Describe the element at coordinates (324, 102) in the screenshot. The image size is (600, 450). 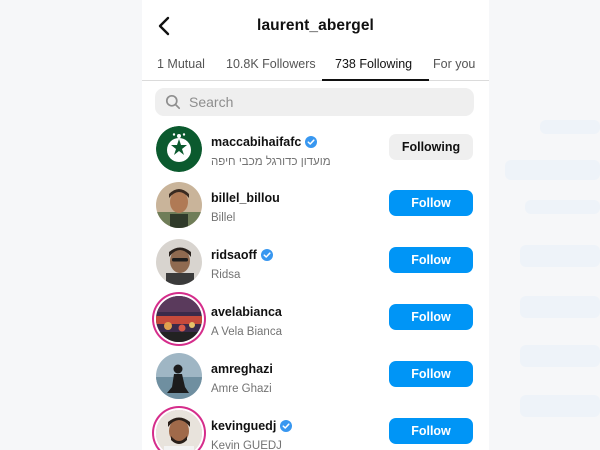
I see `search-input` at that location.